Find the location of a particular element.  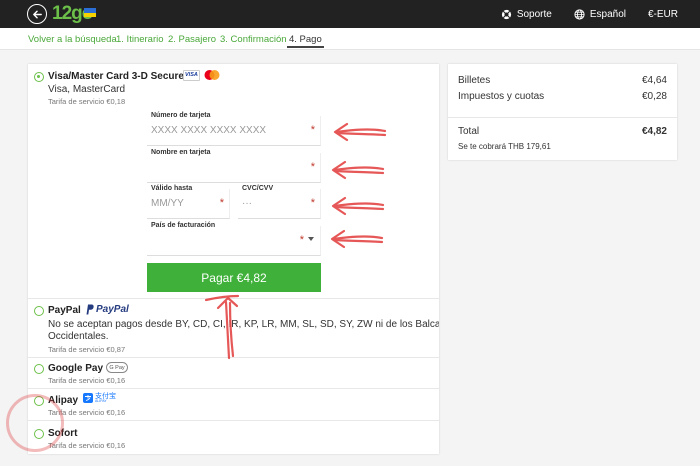

arrow-expiry-annotation is located at coordinates (358, 206).